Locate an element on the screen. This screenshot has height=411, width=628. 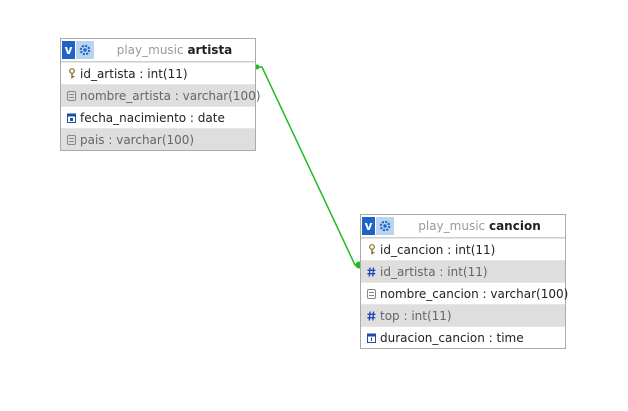
field-name: fecha_nacimiento : date is located at coordinates (152, 117).